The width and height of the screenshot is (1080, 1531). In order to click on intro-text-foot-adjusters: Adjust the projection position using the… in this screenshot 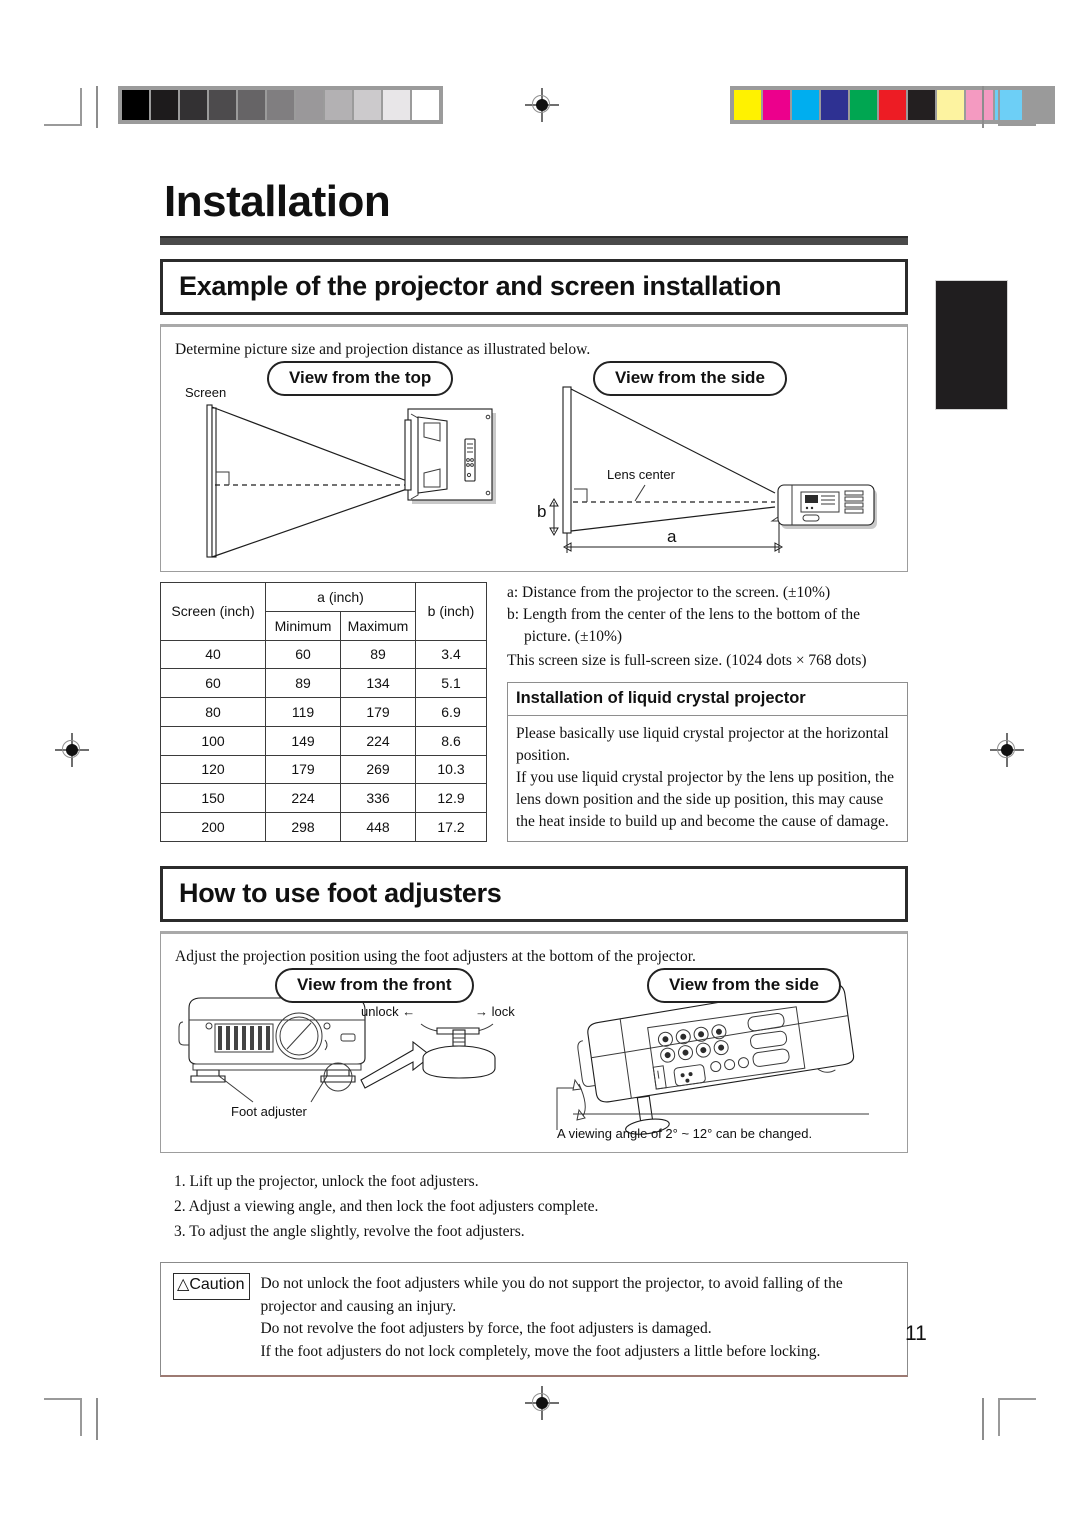, I will do `click(435, 956)`.